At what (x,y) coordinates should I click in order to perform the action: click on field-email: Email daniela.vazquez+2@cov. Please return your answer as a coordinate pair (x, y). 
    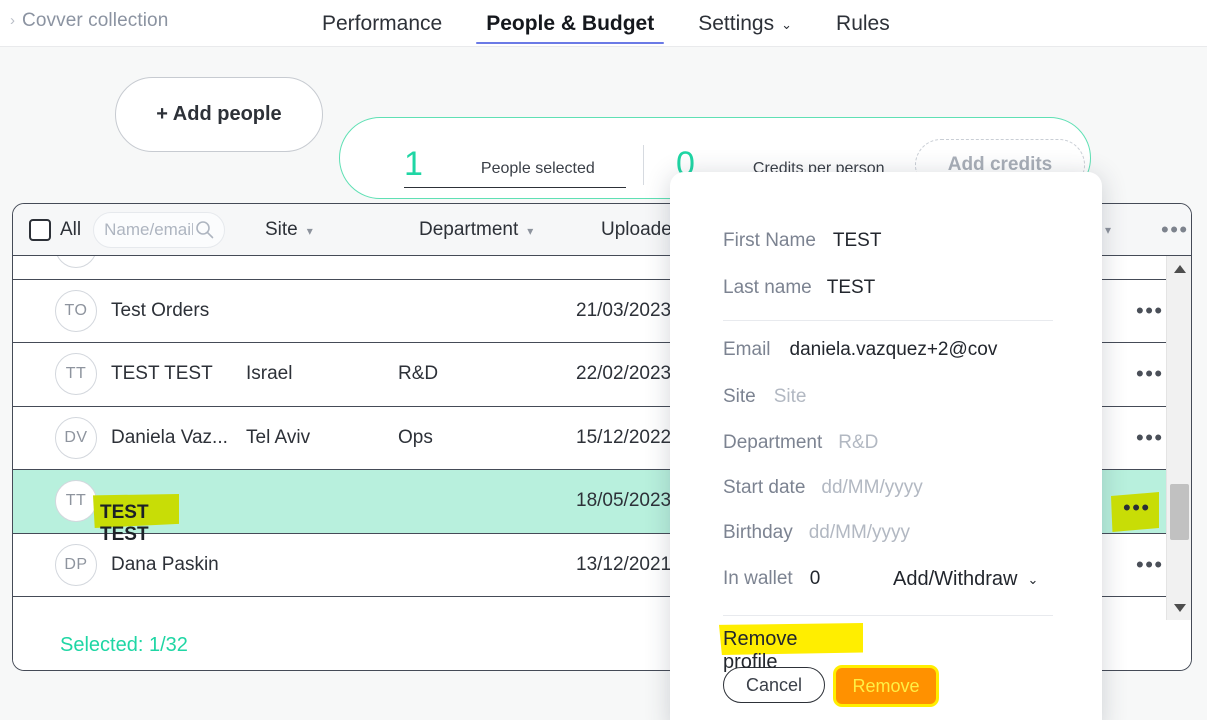
    Looking at the image, I should click on (860, 350).